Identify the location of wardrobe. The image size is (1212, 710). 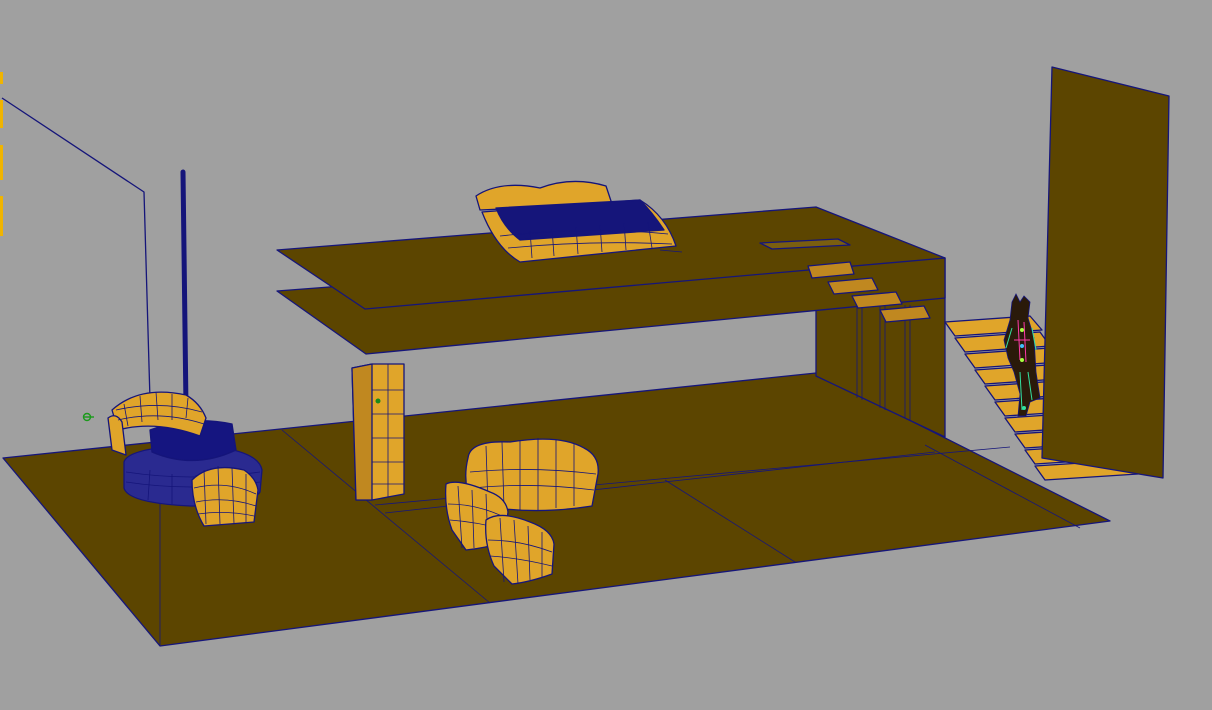
(378, 432).